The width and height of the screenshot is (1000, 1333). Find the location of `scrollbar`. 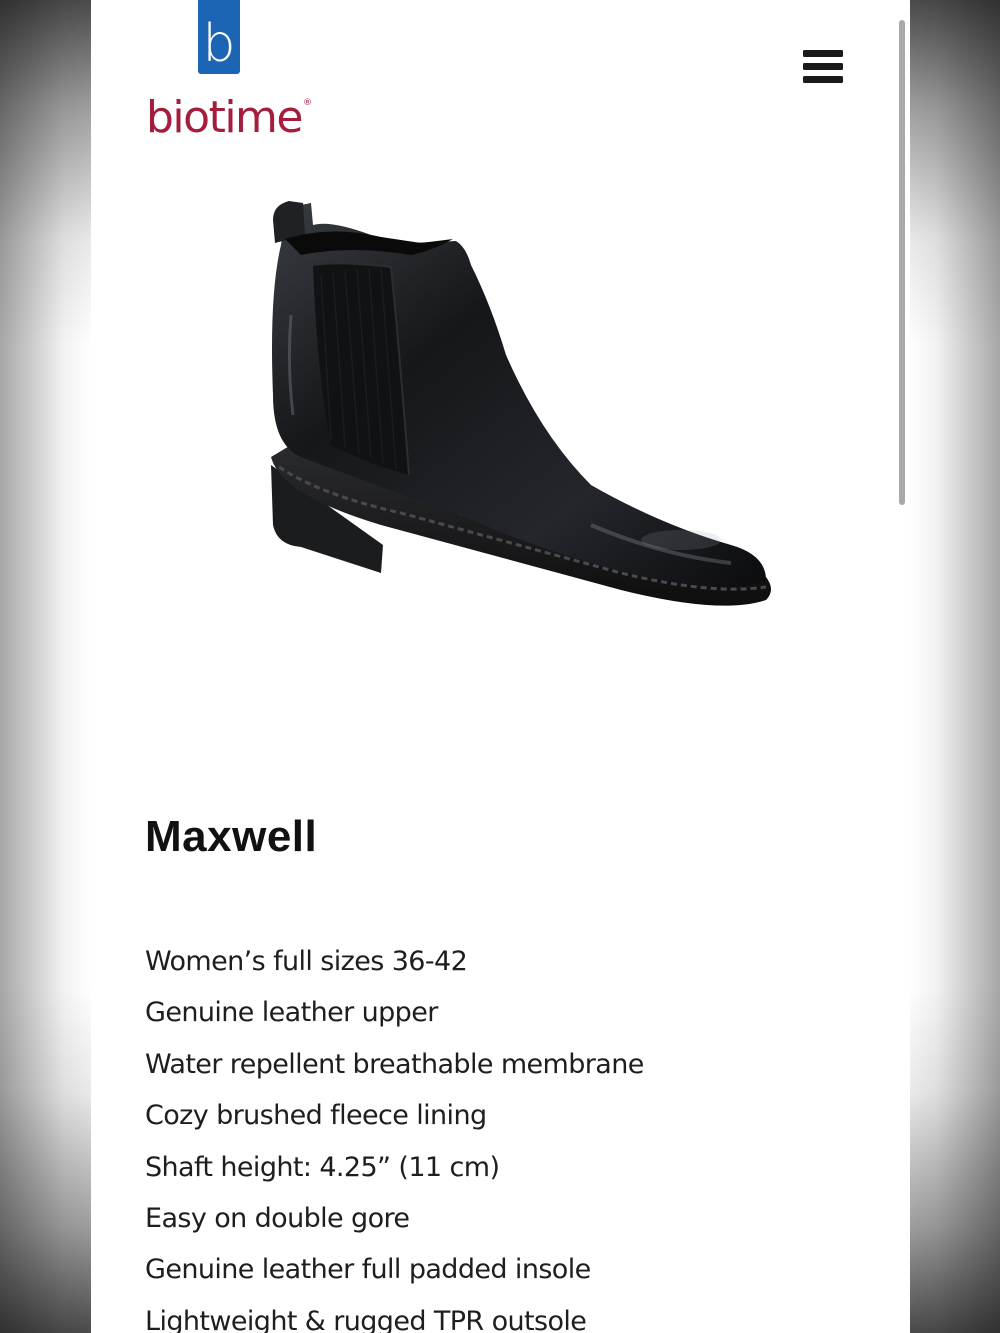

scrollbar is located at coordinates (902, 262).